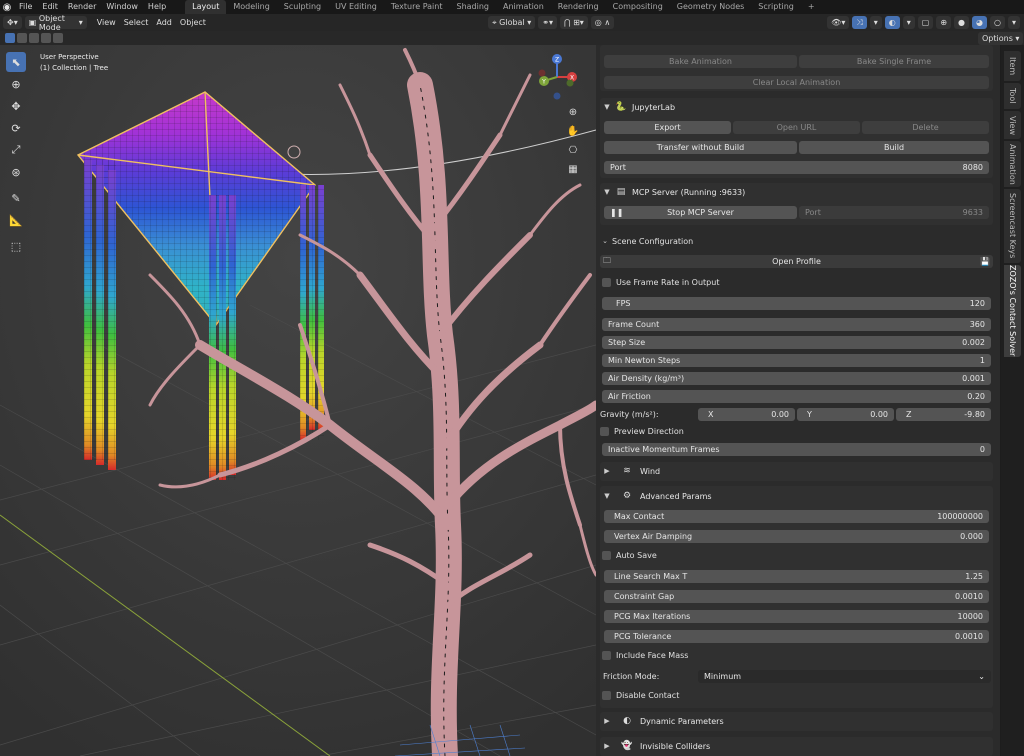  I want to click on tab-modeling: Modeling, so click(251, 7).